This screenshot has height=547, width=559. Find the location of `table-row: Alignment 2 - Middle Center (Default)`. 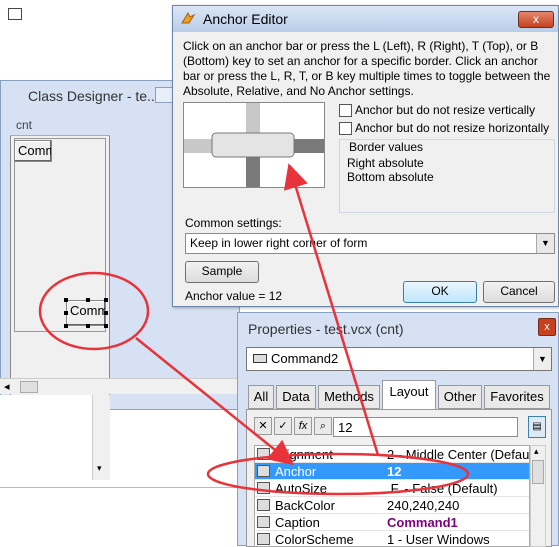

table-row: Alignment 2 - Middle Center (Default) is located at coordinates (392, 454).